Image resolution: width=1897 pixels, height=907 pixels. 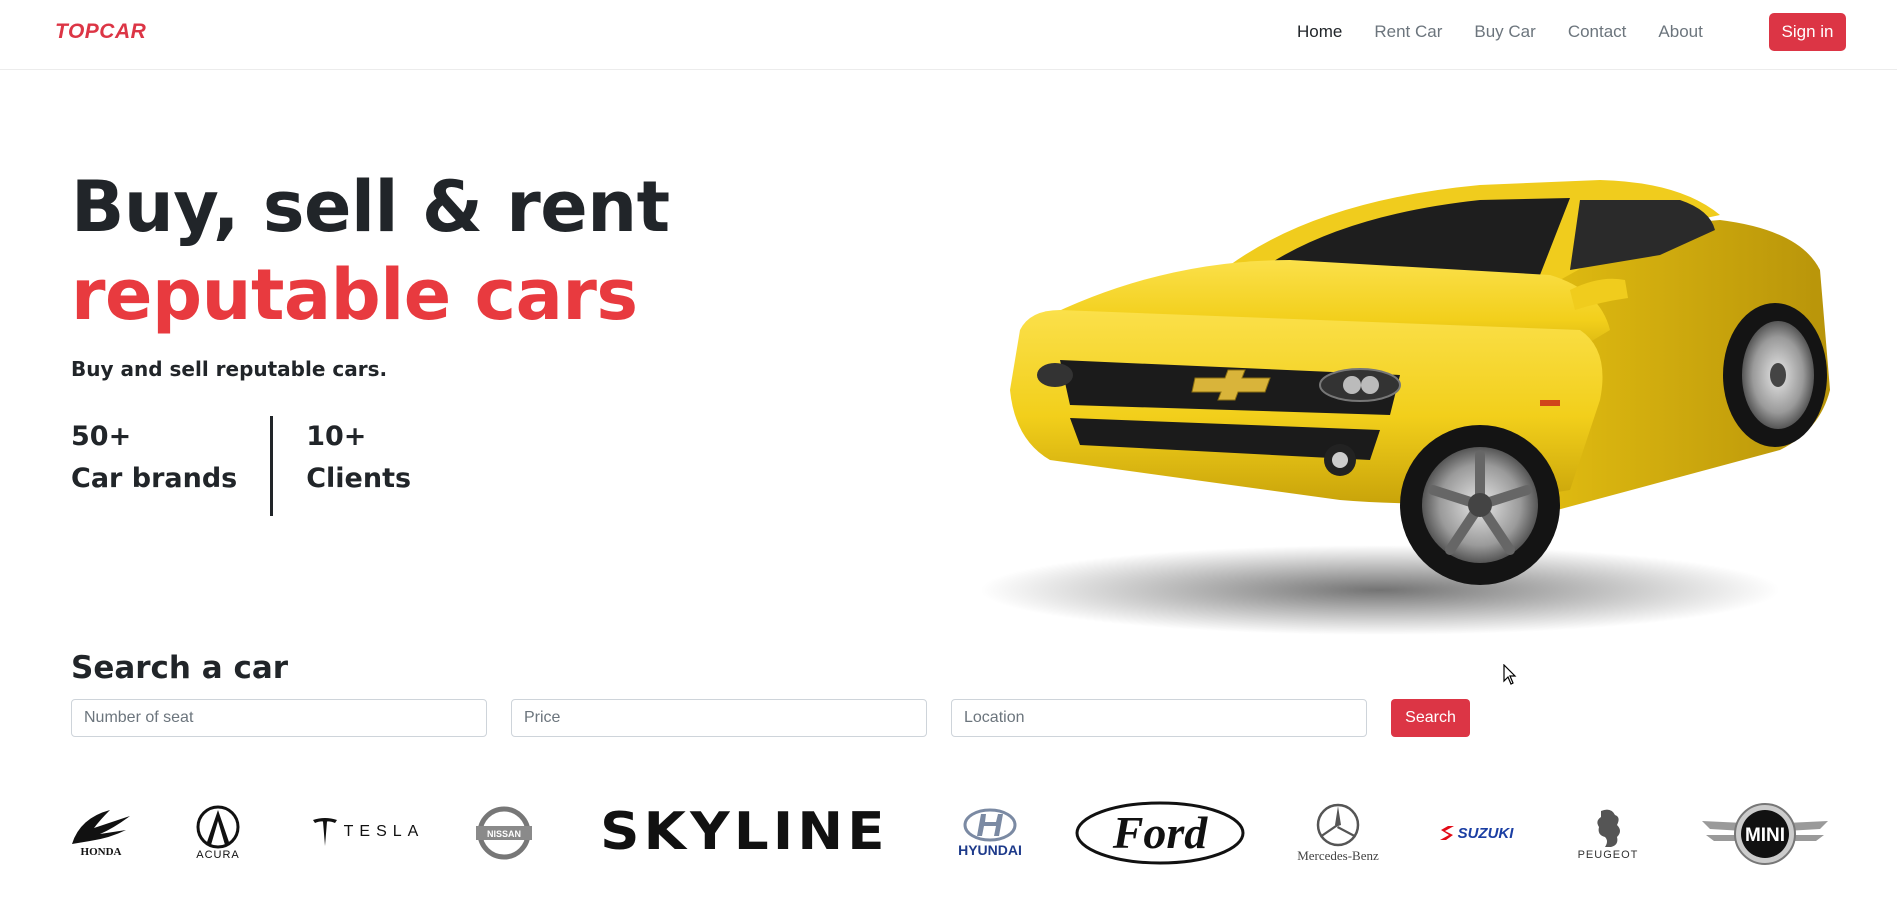 I want to click on ford-logo: Ford, so click(x=1160, y=833).